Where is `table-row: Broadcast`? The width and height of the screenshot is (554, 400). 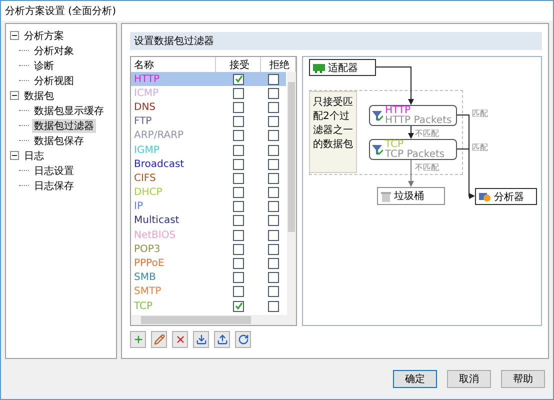 table-row: Broadcast is located at coordinates (208, 164).